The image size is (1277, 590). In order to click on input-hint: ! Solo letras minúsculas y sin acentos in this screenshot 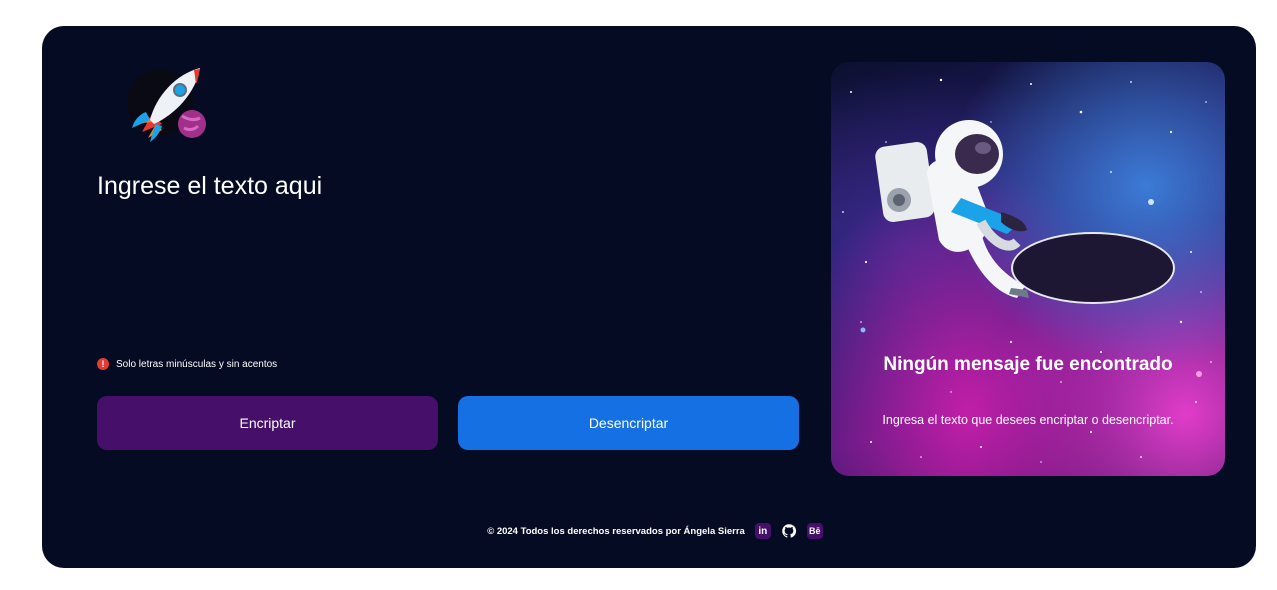, I will do `click(187, 364)`.